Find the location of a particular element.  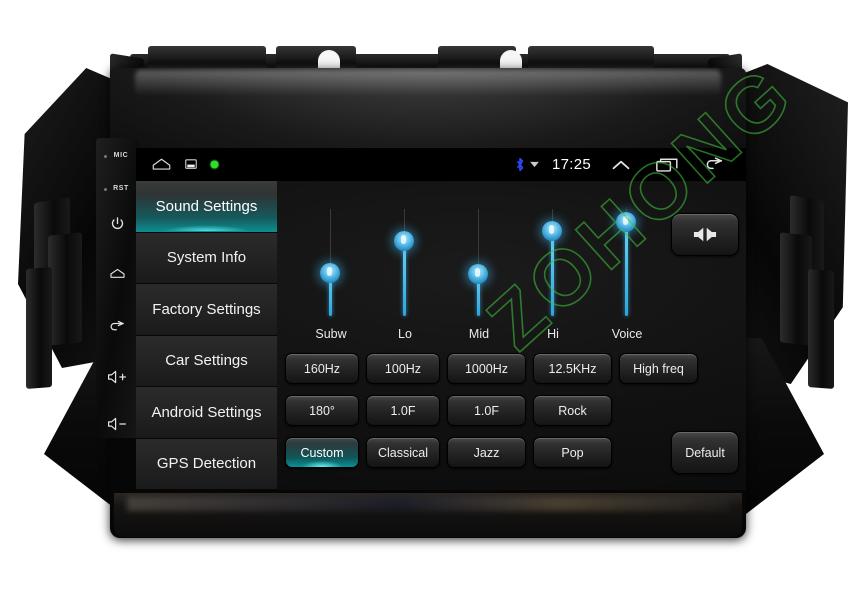

eq-preset-button-classical: Classical is located at coordinates (403, 452).